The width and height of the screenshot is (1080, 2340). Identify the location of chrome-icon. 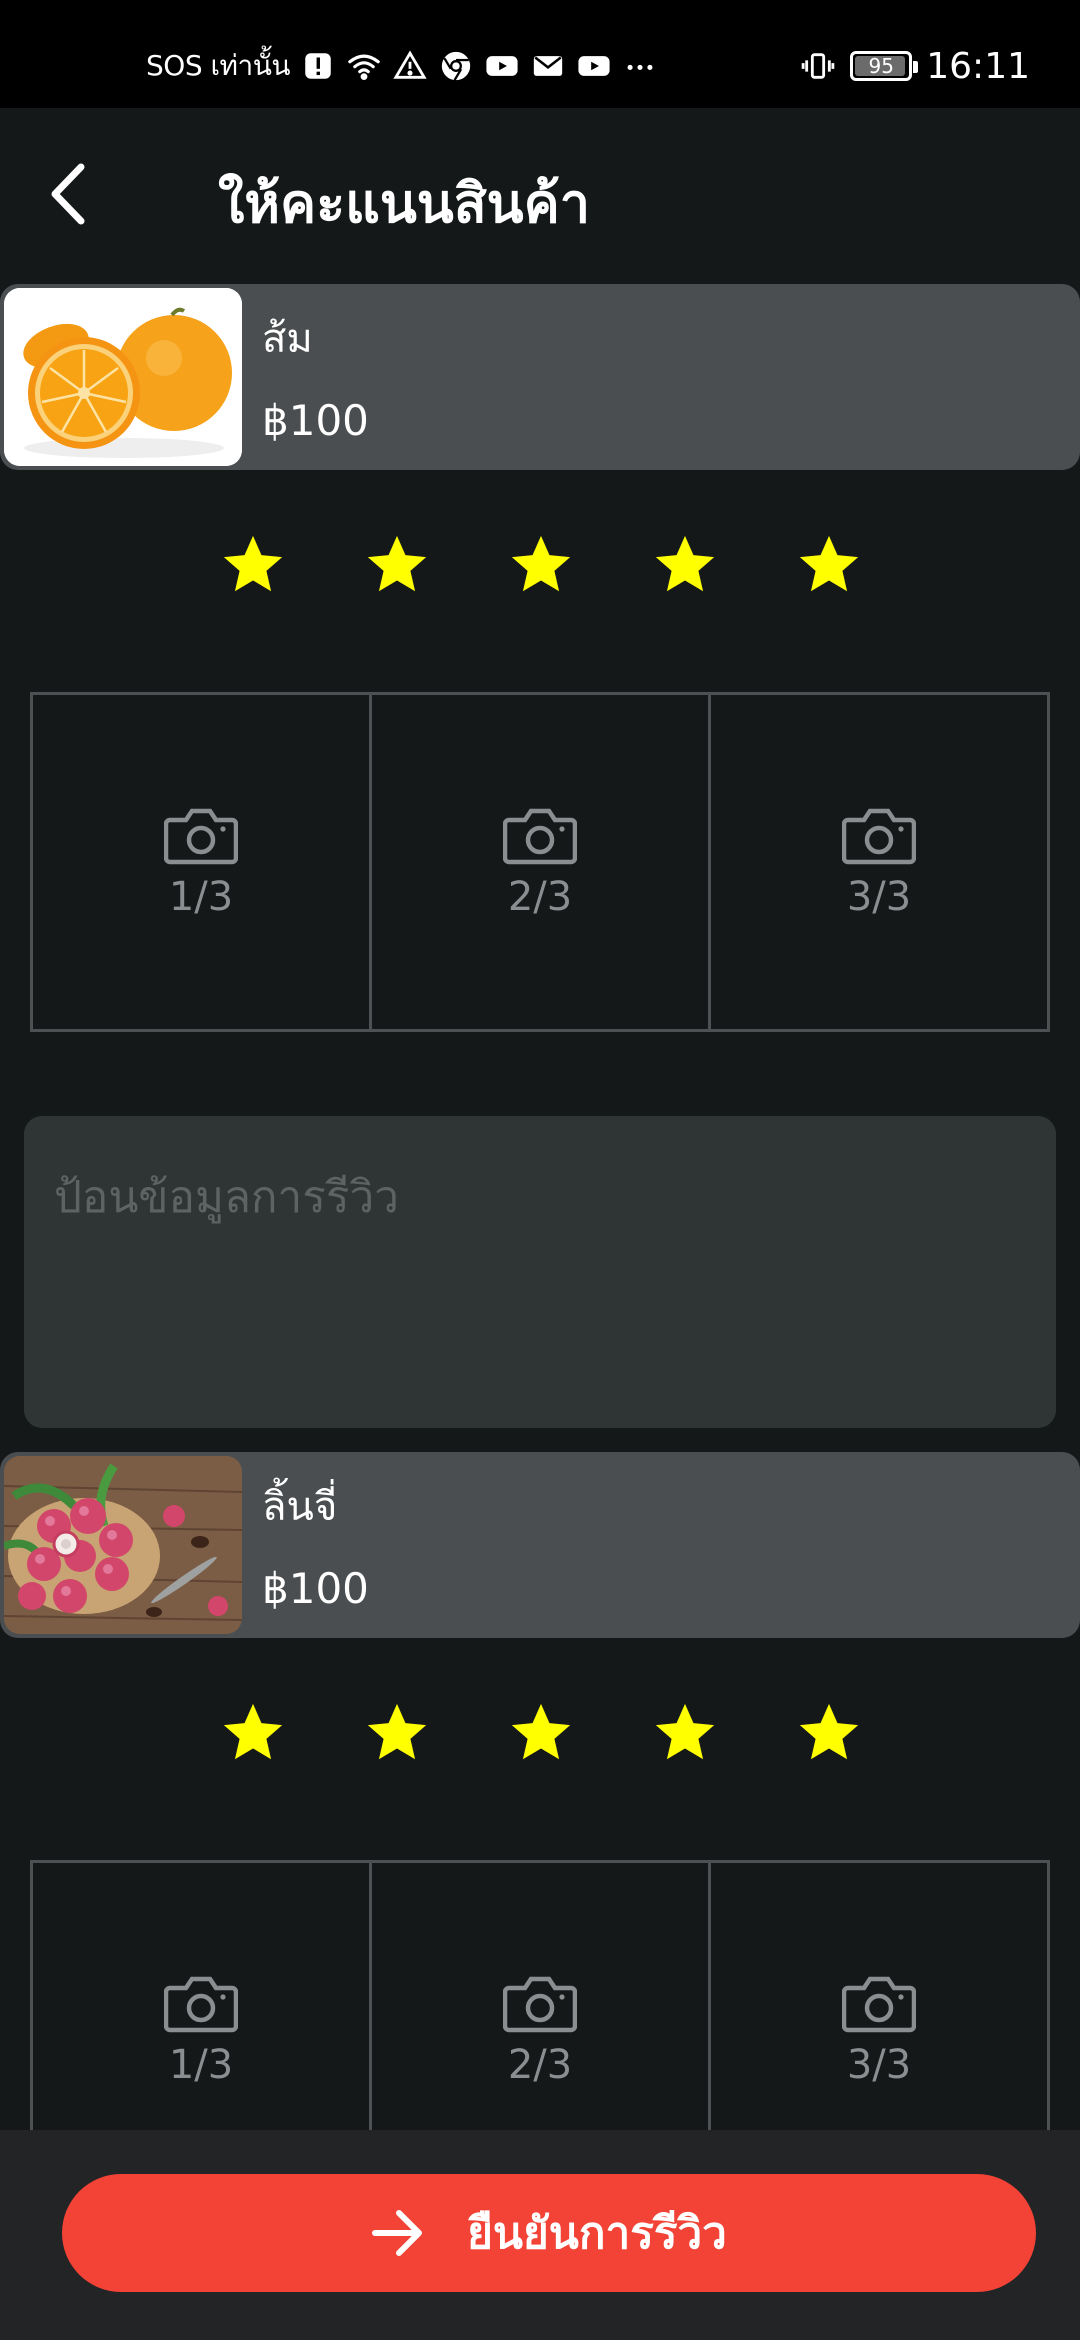
(456, 66).